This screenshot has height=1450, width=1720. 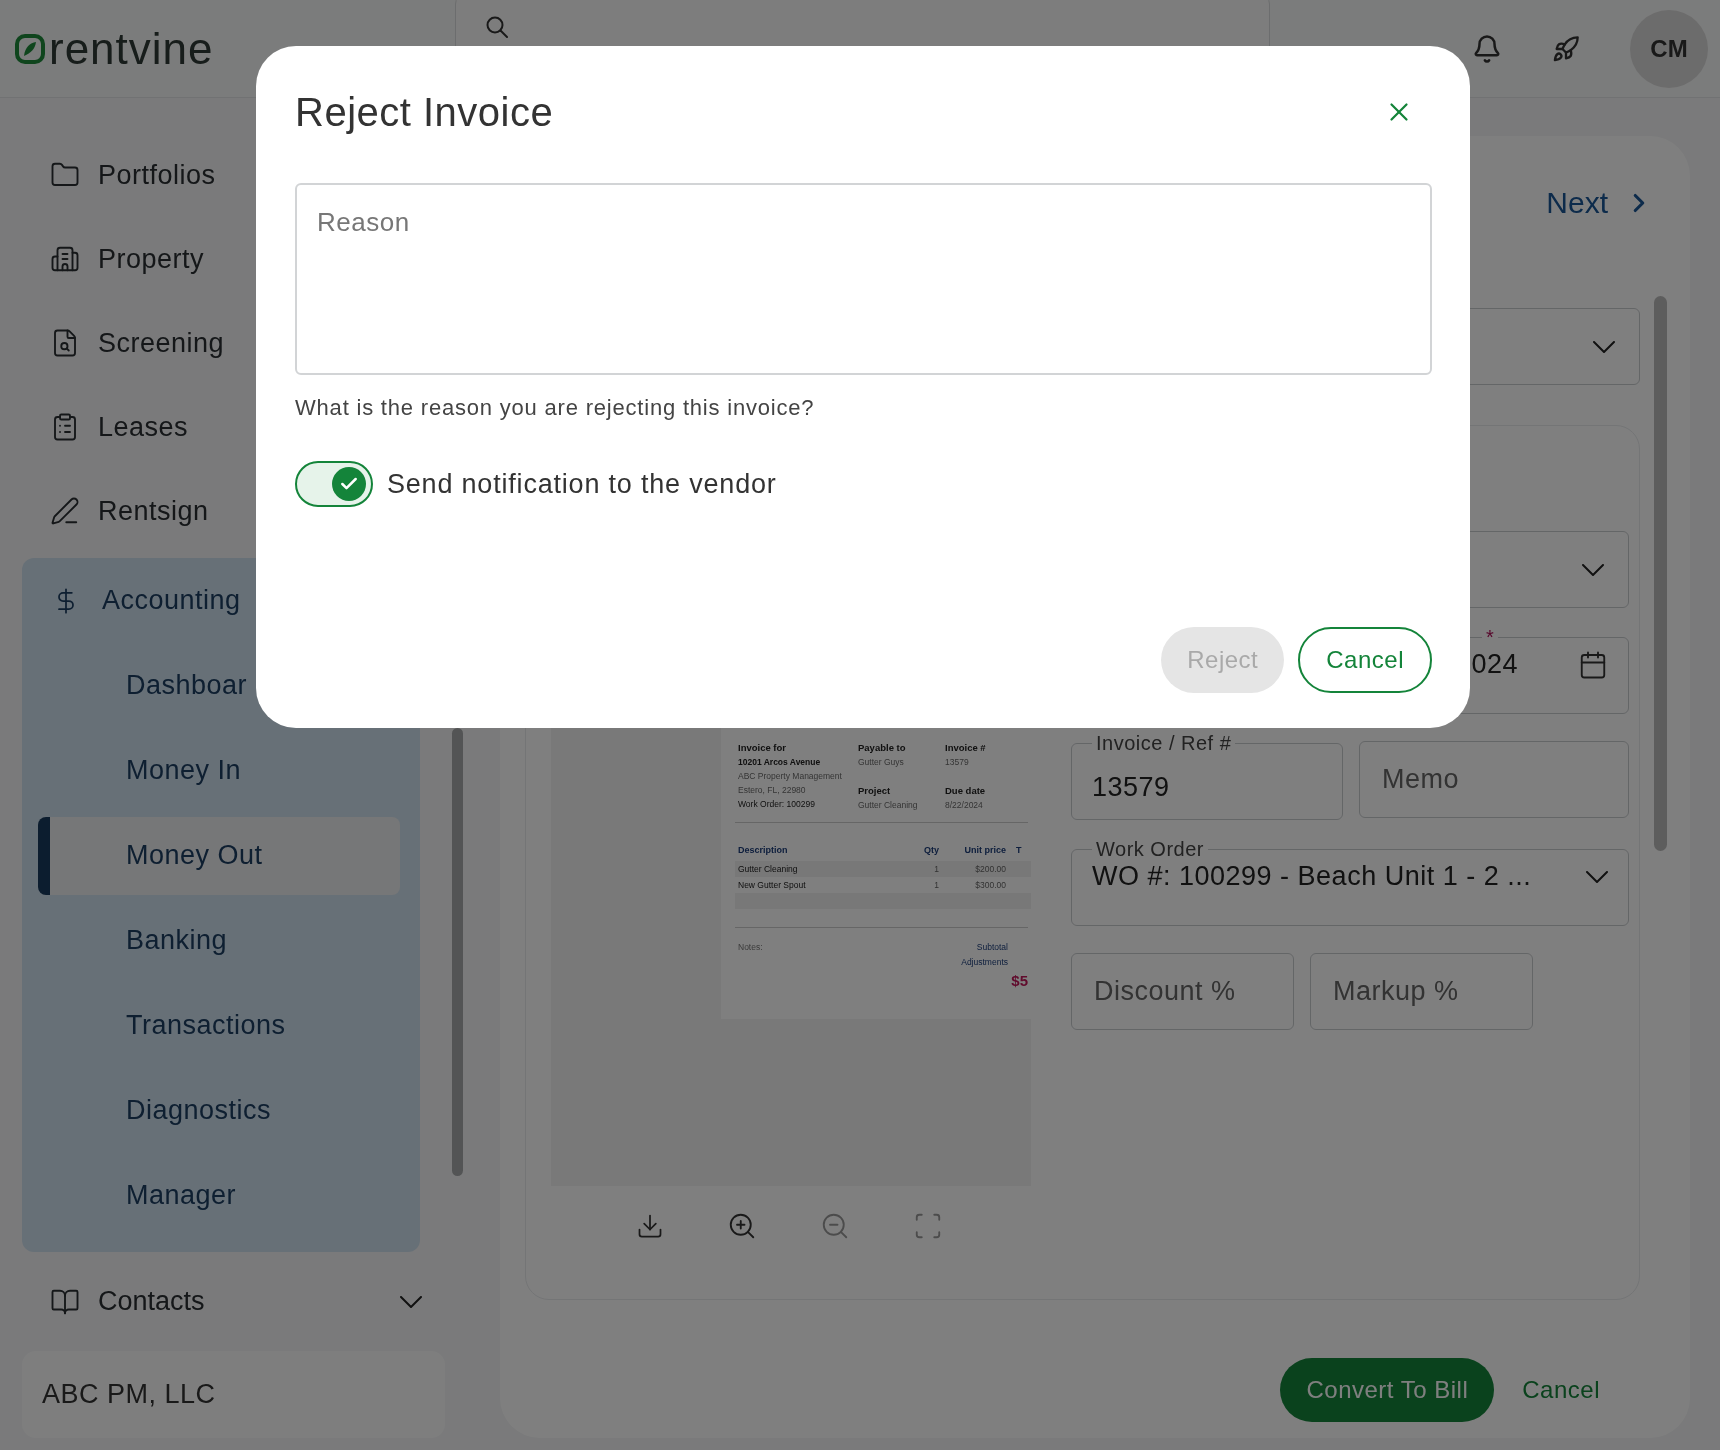 What do you see at coordinates (1421, 991) in the screenshot?
I see `markup-field: Markup %` at bounding box center [1421, 991].